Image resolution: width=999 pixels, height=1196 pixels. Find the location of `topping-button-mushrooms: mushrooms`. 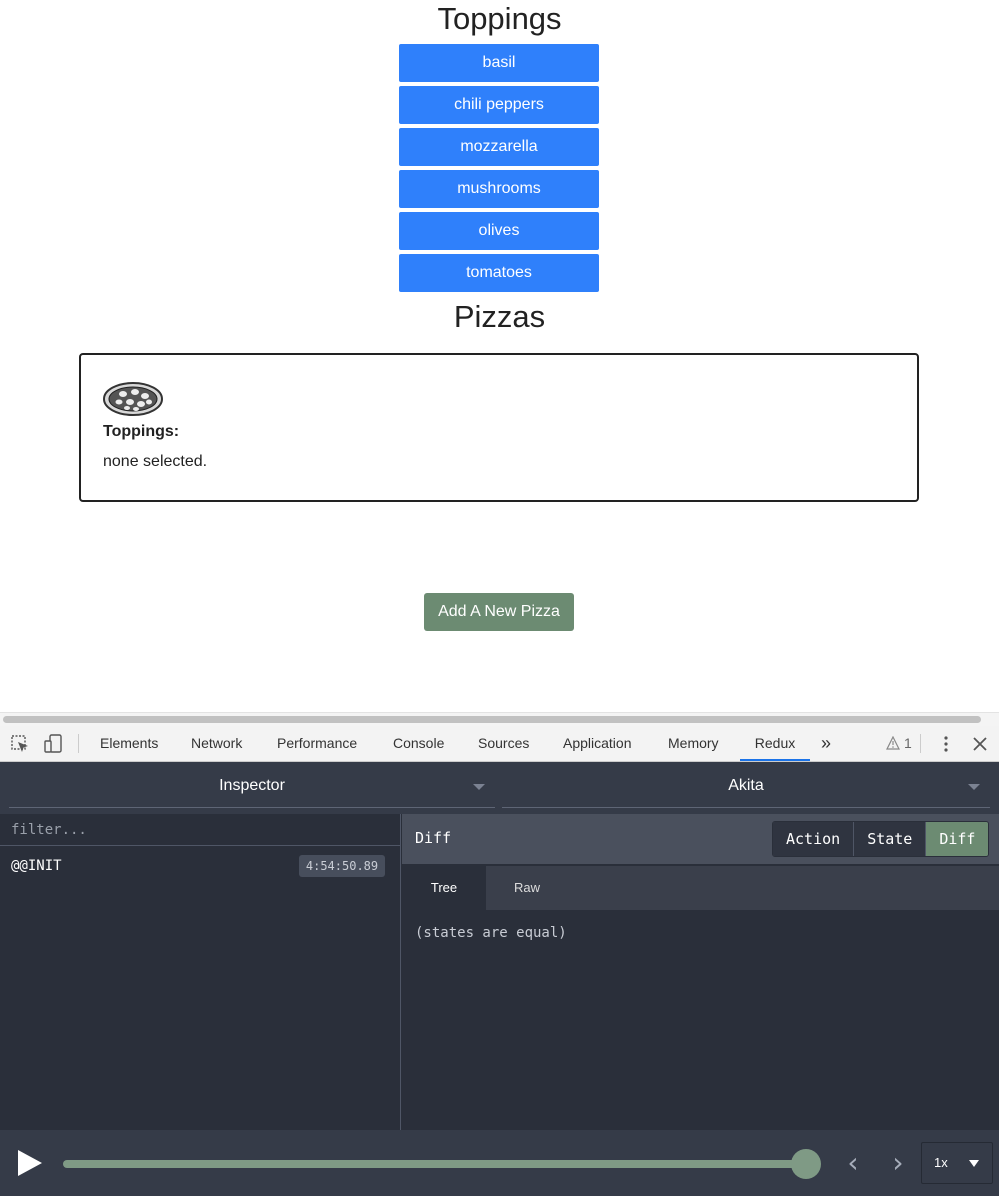

topping-button-mushrooms: mushrooms is located at coordinates (499, 189).